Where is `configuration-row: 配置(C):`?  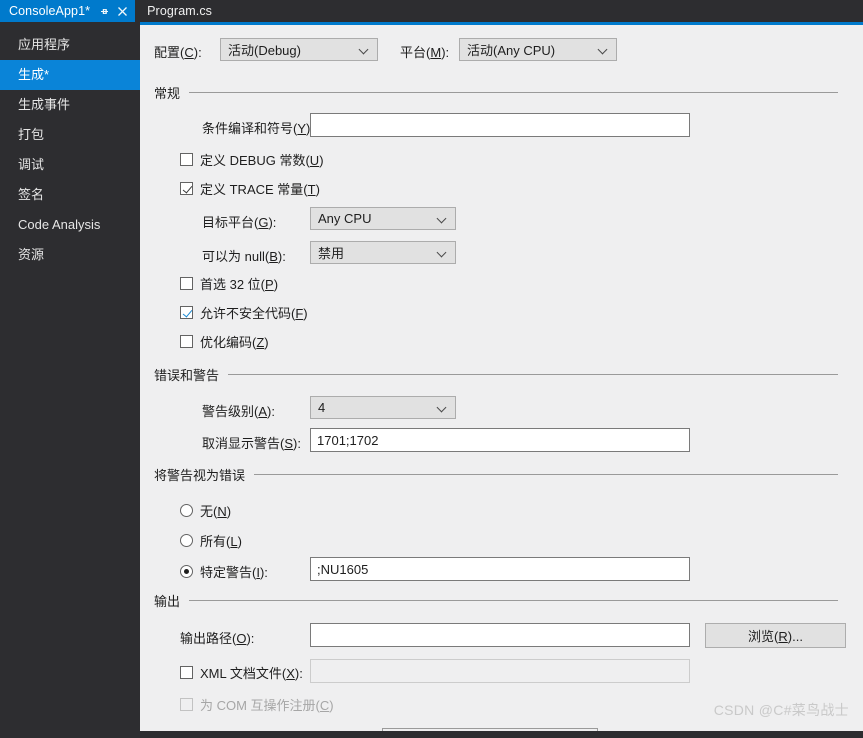
configuration-row: 配置(C): is located at coordinates (178, 51).